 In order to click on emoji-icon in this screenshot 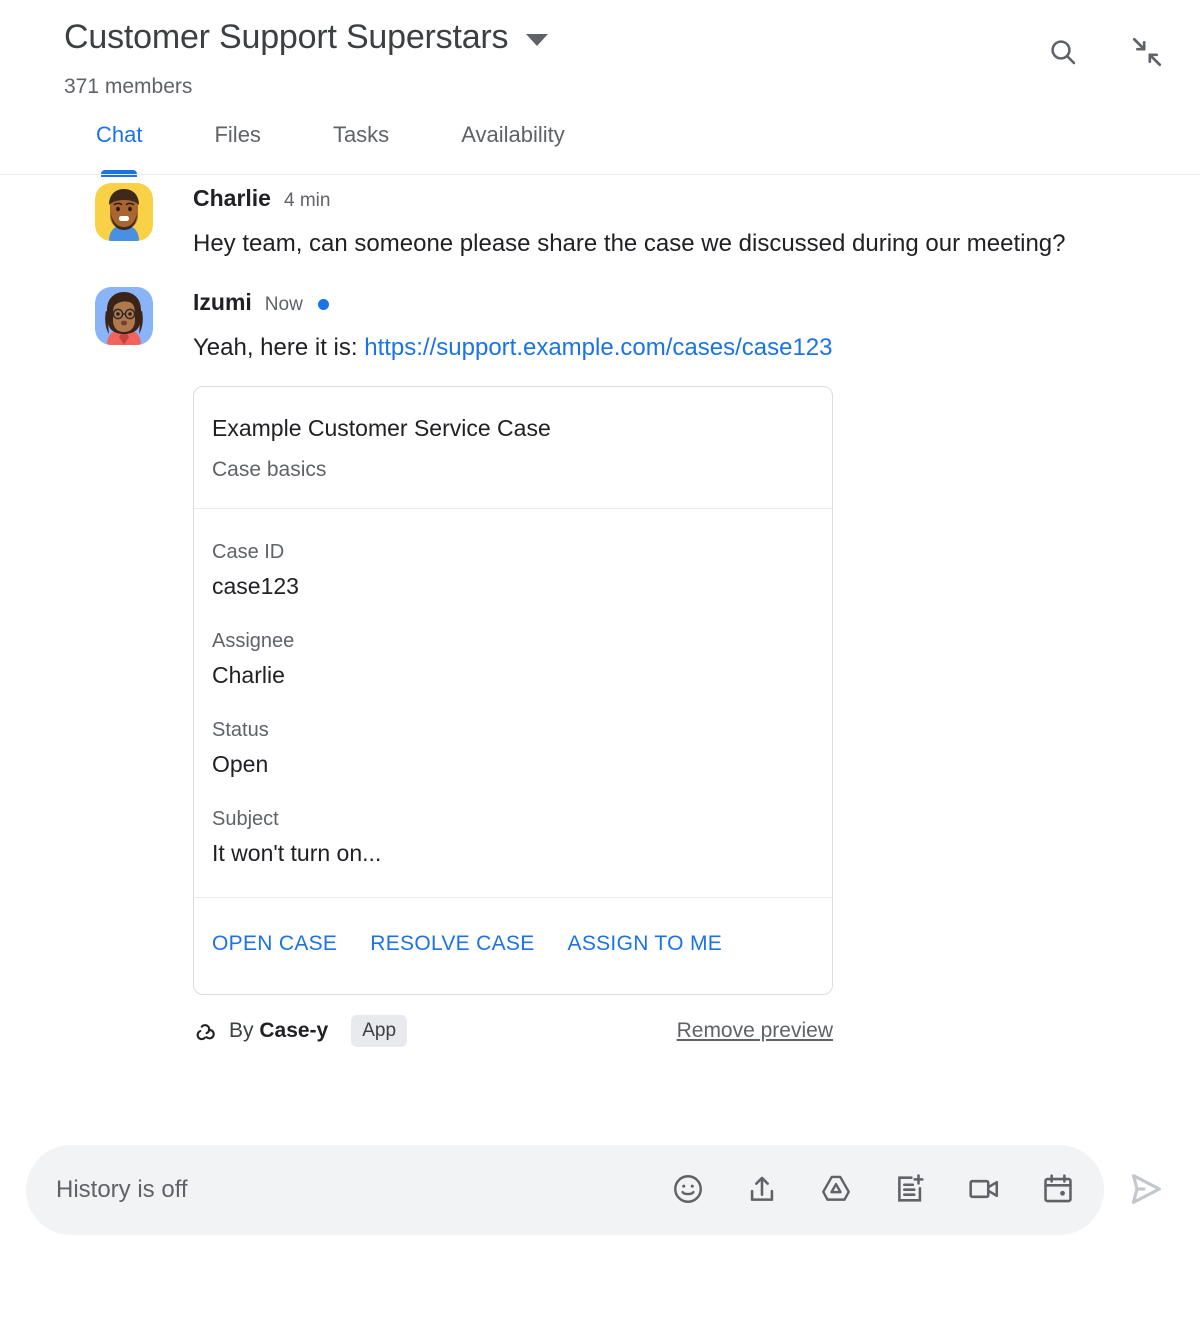, I will do `click(688, 1190)`.